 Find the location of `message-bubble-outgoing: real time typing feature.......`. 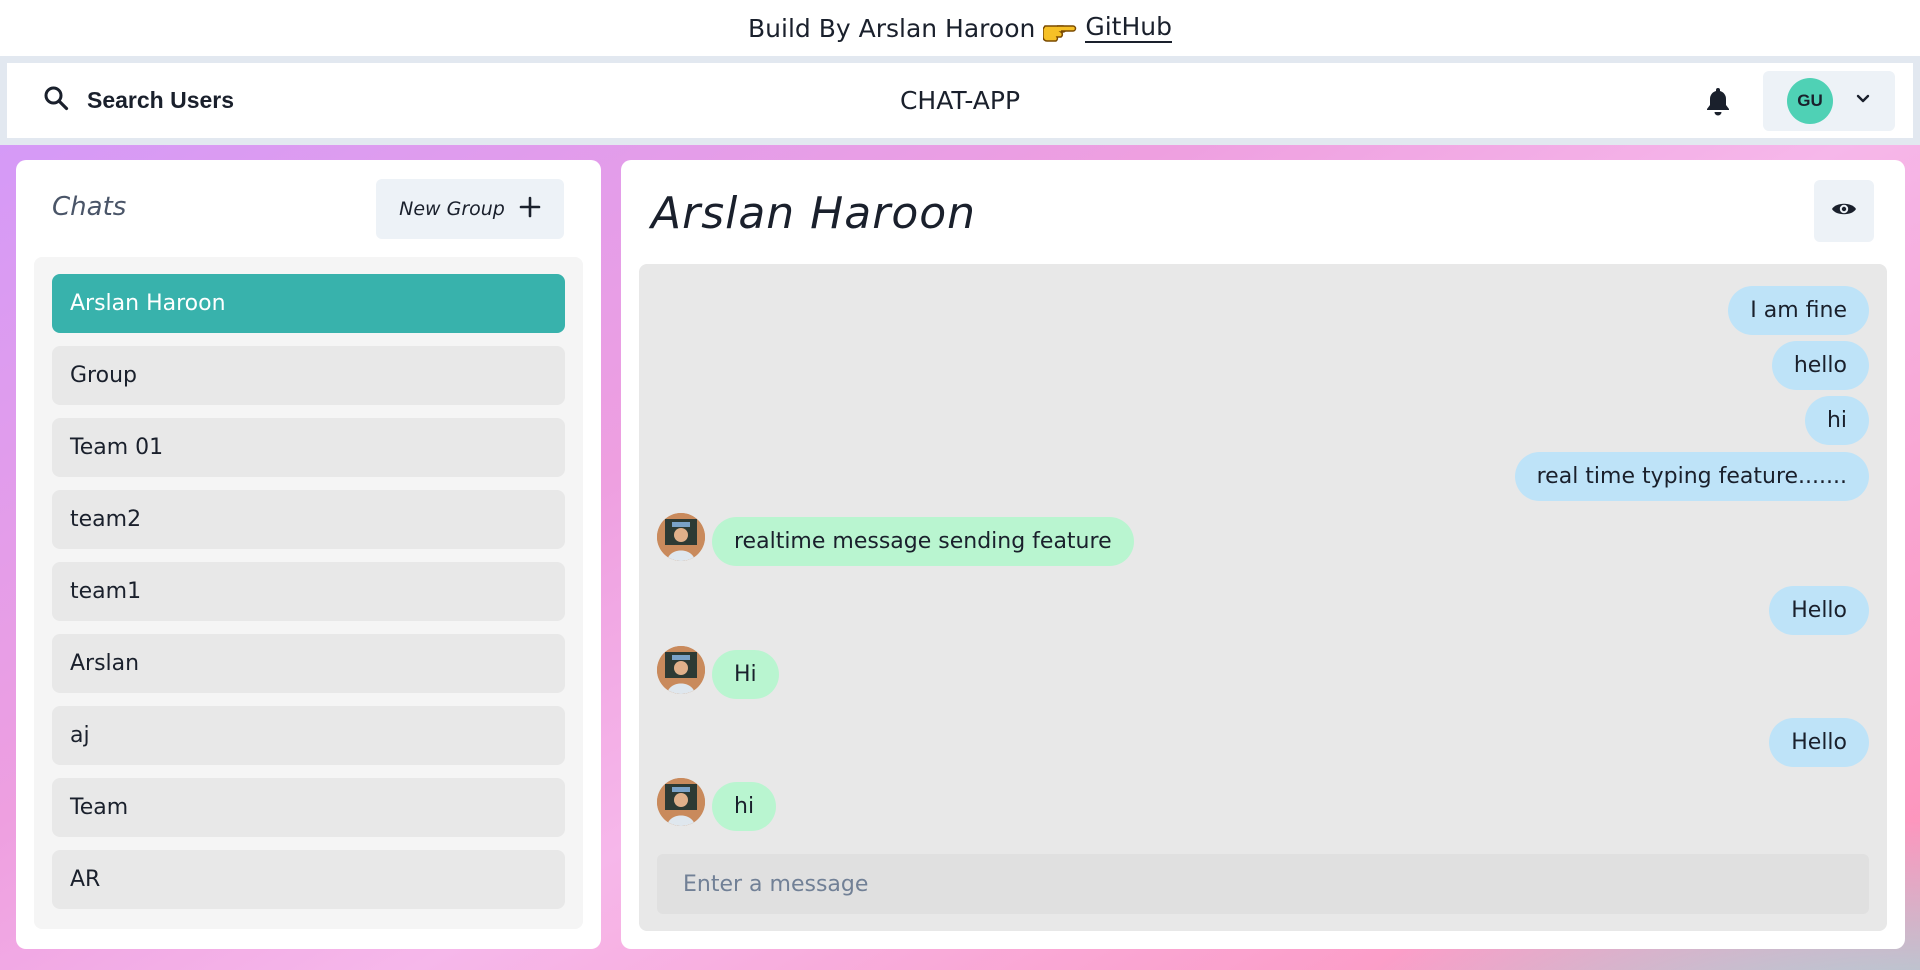

message-bubble-outgoing: real time typing feature....... is located at coordinates (1691, 476).